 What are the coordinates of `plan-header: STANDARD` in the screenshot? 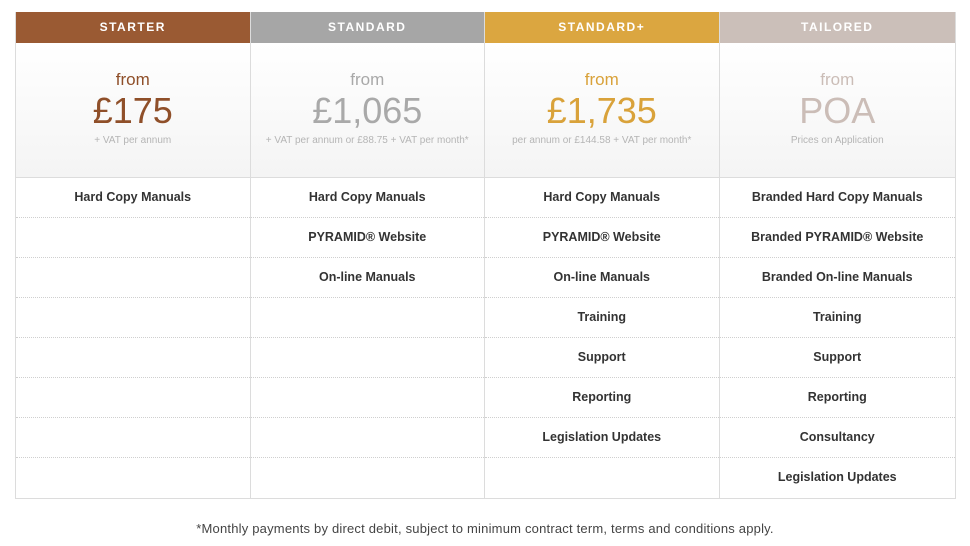 It's located at (367, 27).